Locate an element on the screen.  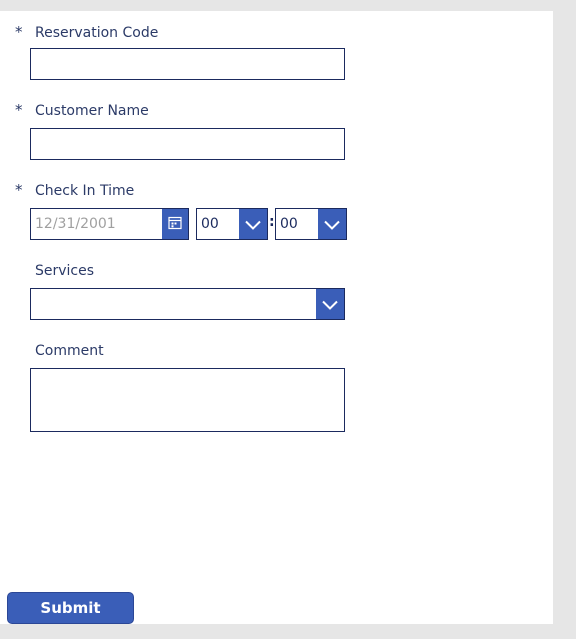
comment-textarea is located at coordinates (187, 400).